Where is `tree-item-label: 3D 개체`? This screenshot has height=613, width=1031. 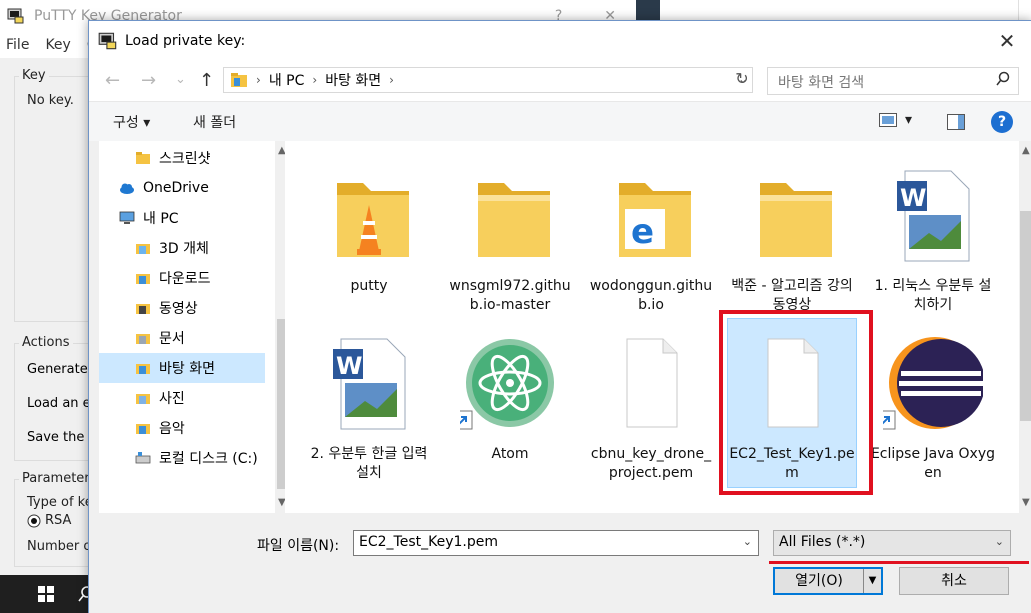 tree-item-label: 3D 개체 is located at coordinates (184, 249).